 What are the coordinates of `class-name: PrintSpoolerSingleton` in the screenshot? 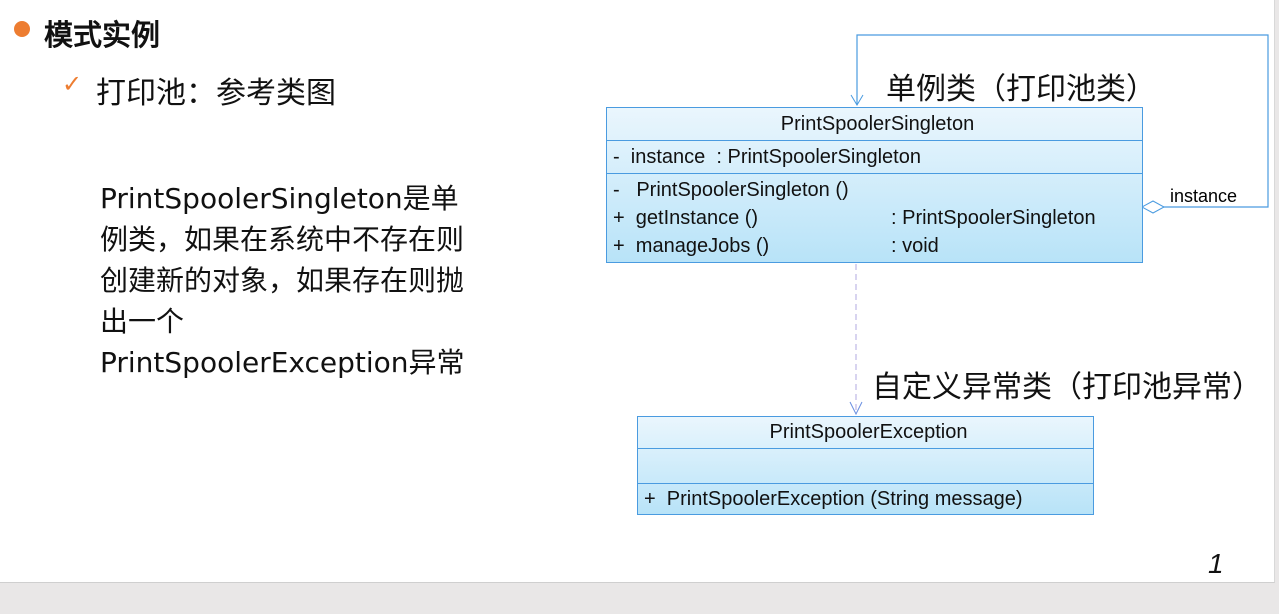 It's located at (877, 124).